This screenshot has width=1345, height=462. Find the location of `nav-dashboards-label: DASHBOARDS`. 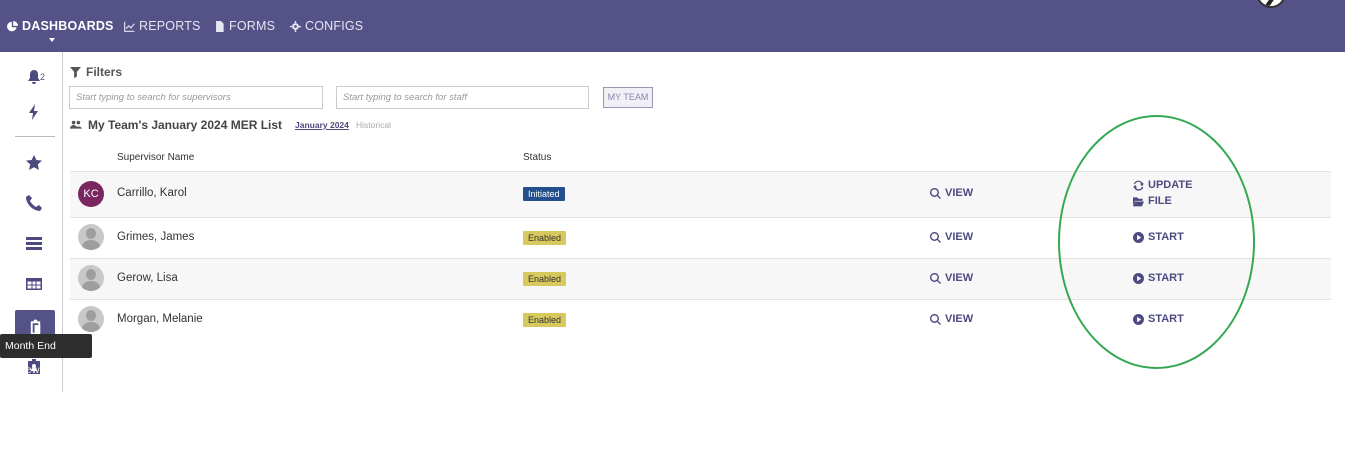

nav-dashboards-label: DASHBOARDS is located at coordinates (68, 26).